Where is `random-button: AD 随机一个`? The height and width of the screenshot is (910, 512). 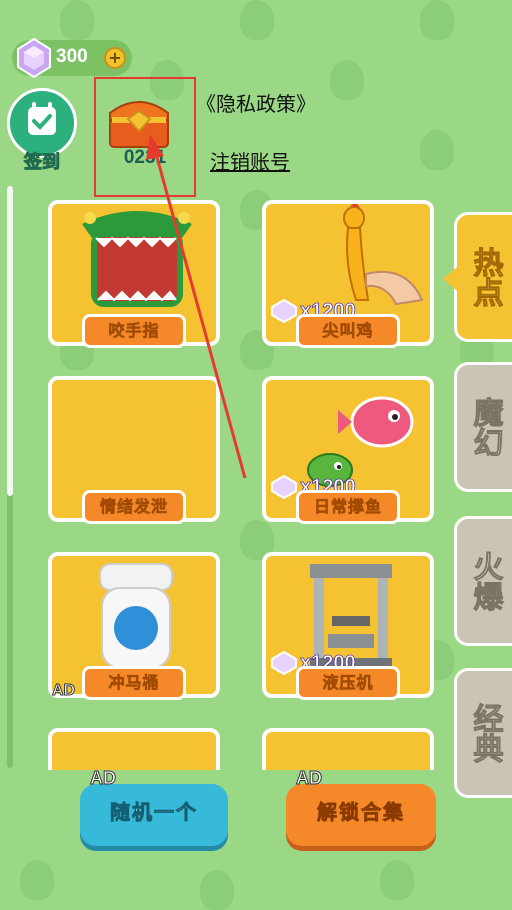
random-button: AD 随机一个 is located at coordinates (154, 807).